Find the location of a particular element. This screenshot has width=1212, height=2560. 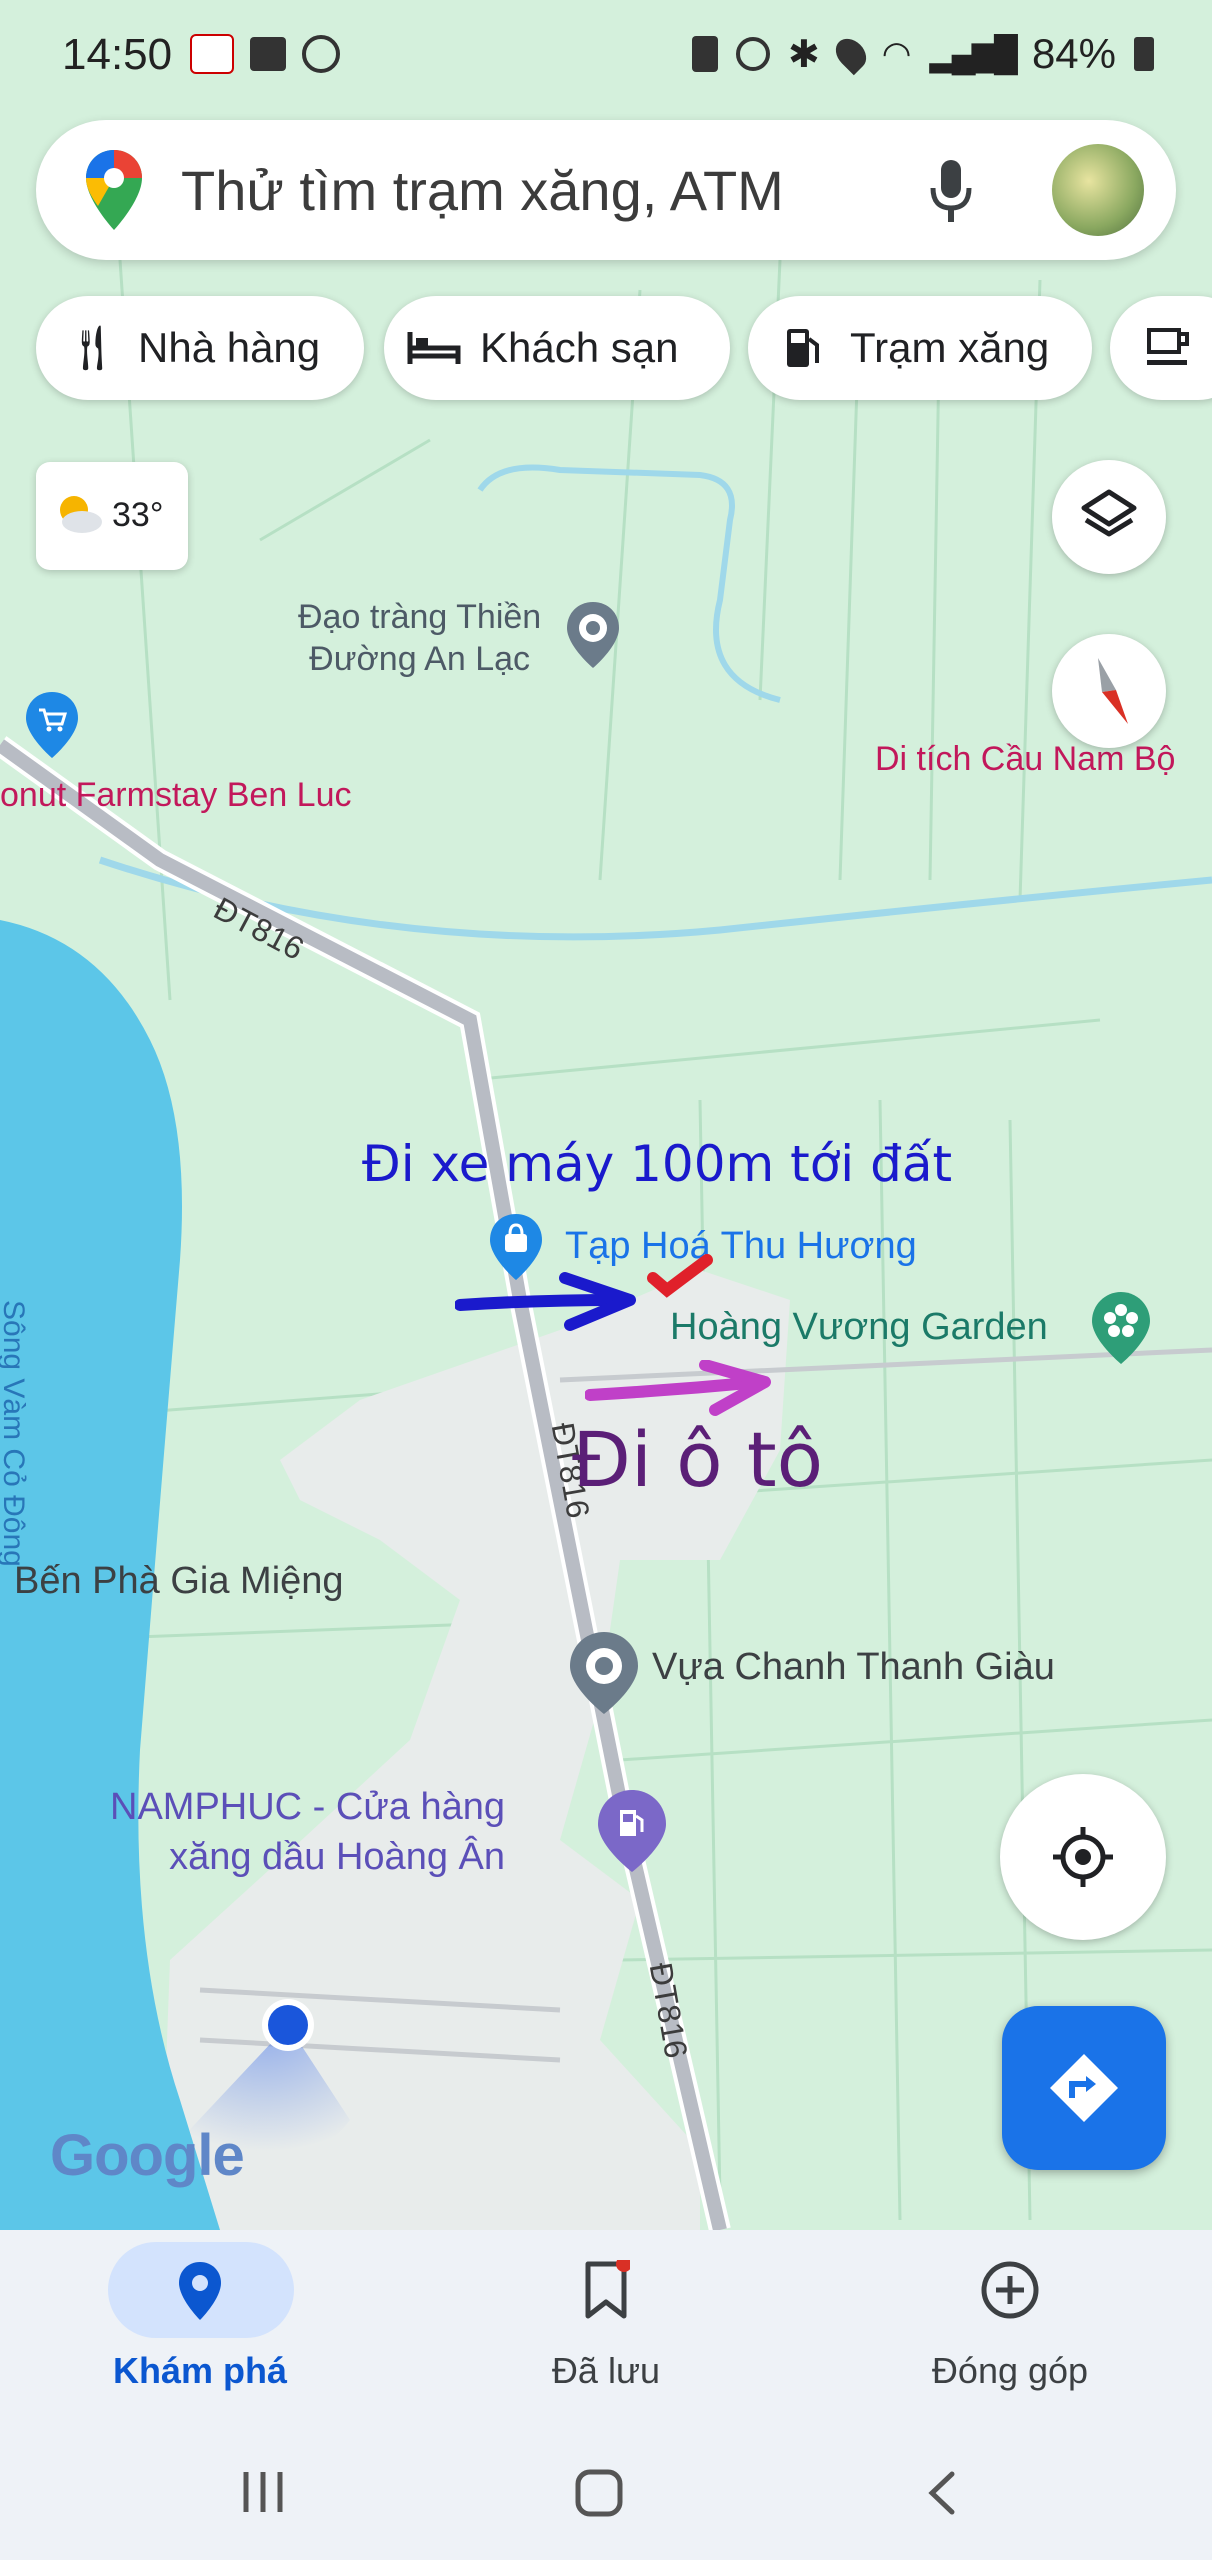

chip-gas-station: Trạm xăng is located at coordinates (920, 348).